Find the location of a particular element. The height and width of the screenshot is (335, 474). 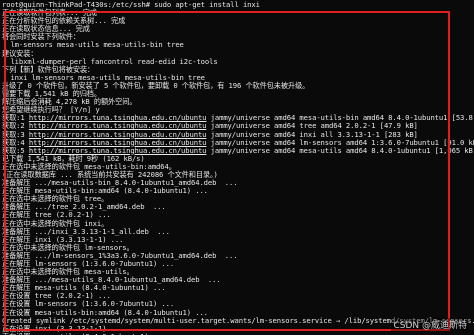

csdn-watermark: CSDN @威迪斯特 is located at coordinates (430, 324).